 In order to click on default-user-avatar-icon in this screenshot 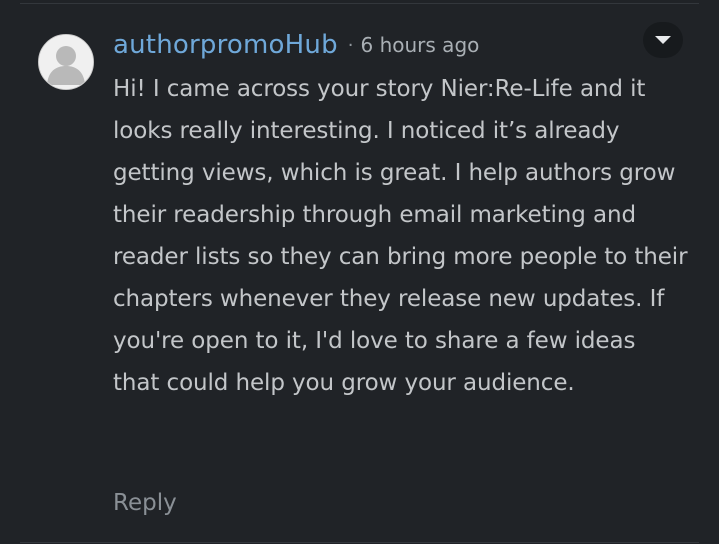, I will do `click(66, 62)`.